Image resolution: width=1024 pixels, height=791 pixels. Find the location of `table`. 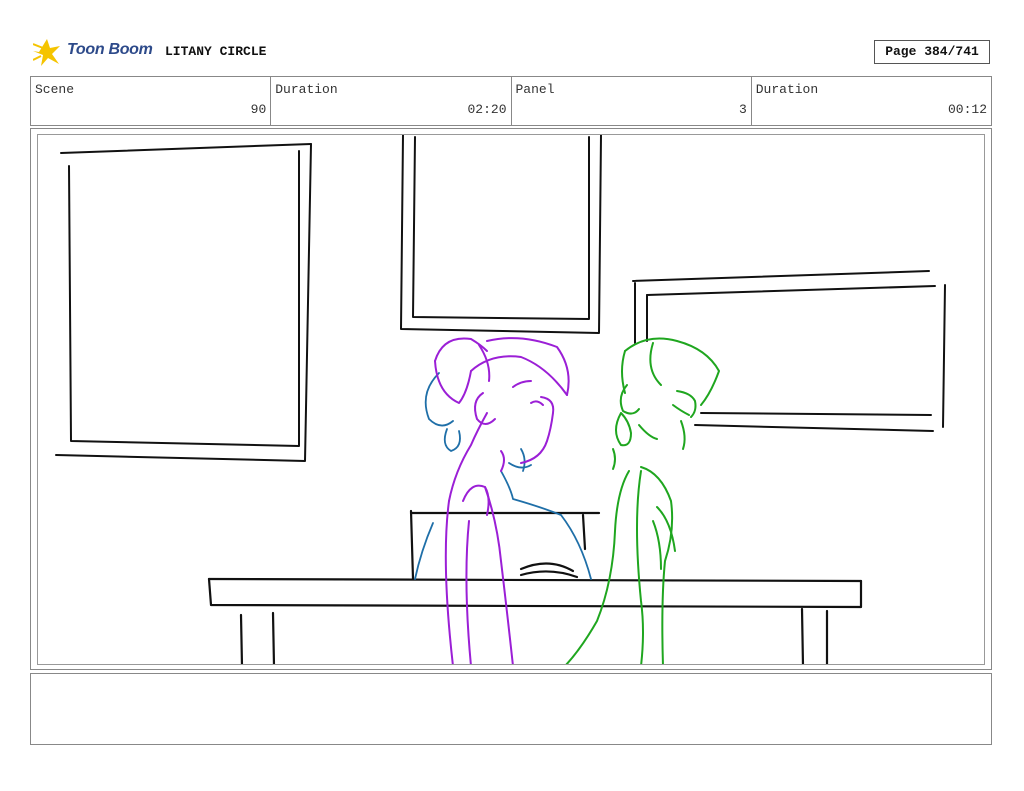

table is located at coordinates (535, 586).